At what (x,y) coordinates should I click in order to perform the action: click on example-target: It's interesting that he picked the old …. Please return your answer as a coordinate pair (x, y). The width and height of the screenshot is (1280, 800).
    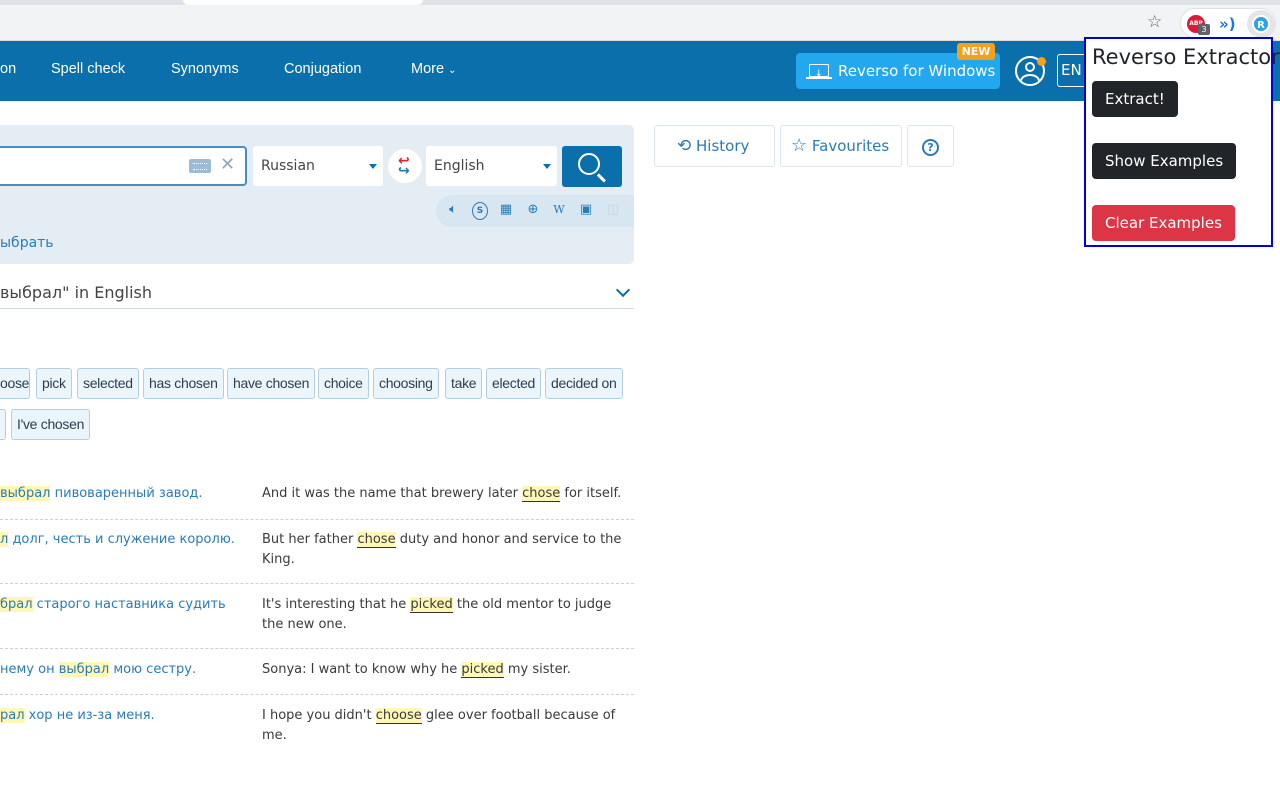
    Looking at the image, I should click on (437, 614).